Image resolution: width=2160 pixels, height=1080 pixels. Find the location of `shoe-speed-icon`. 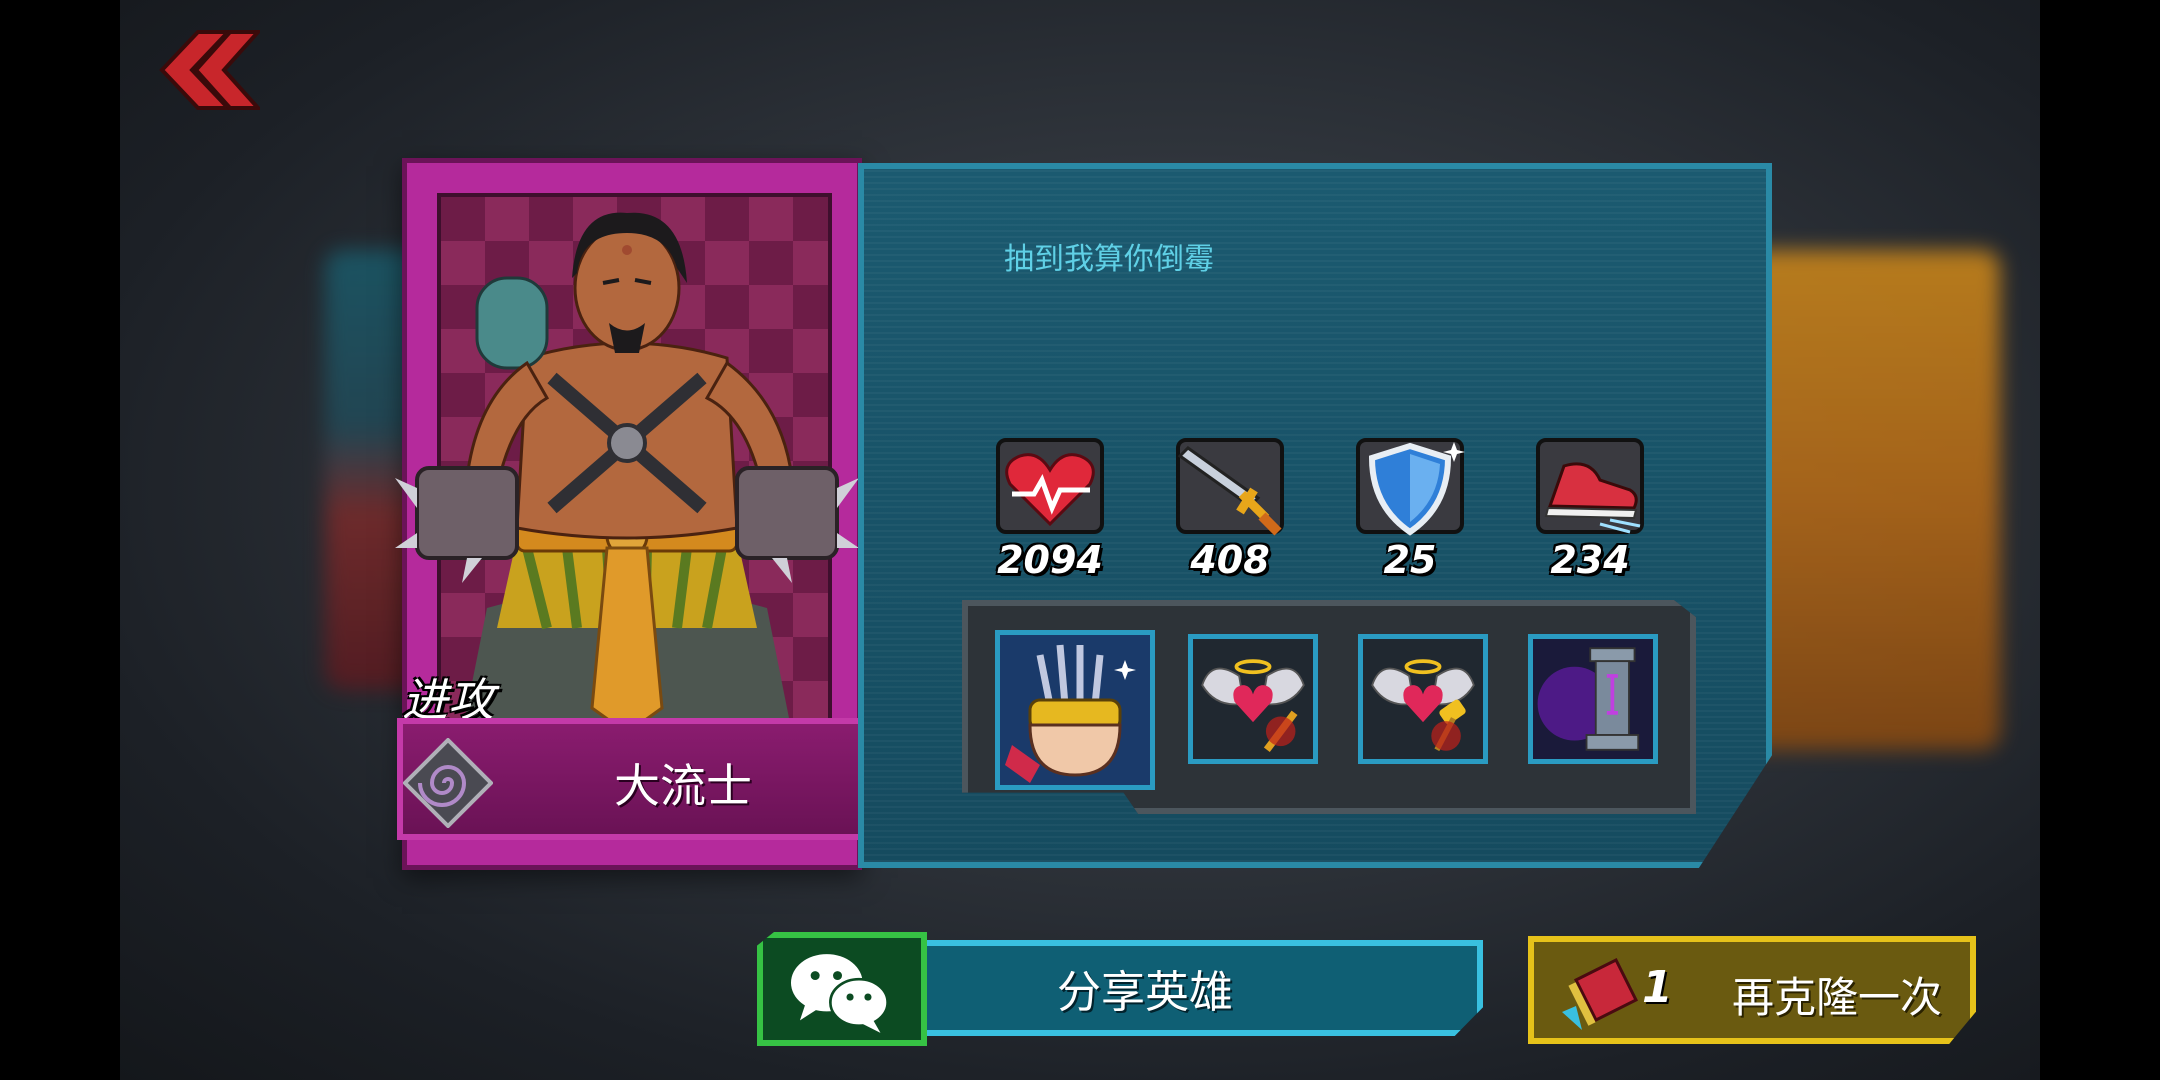

shoe-speed-icon is located at coordinates (1590, 486).